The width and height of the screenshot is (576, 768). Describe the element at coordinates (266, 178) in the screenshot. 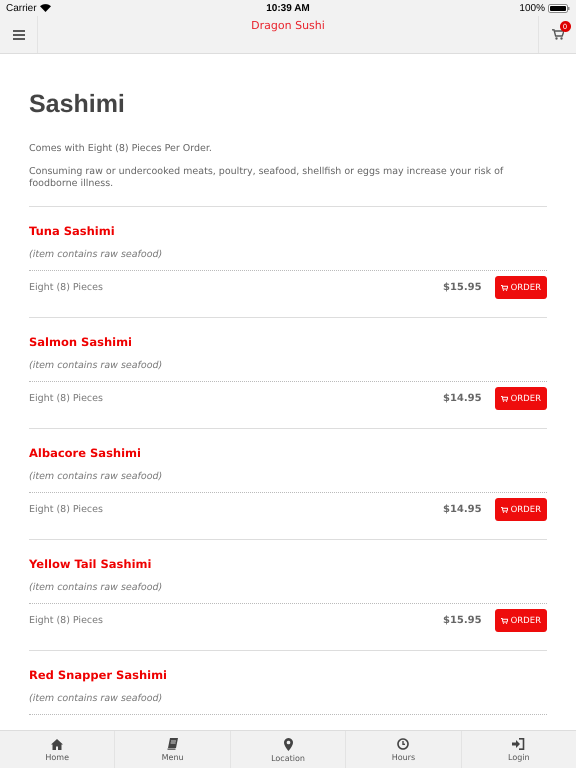

I see `info-text: Consuming raw or undercooked meats, poultry, seafood, shellfish or eggs may increase your risk of foodborne illness.` at that location.